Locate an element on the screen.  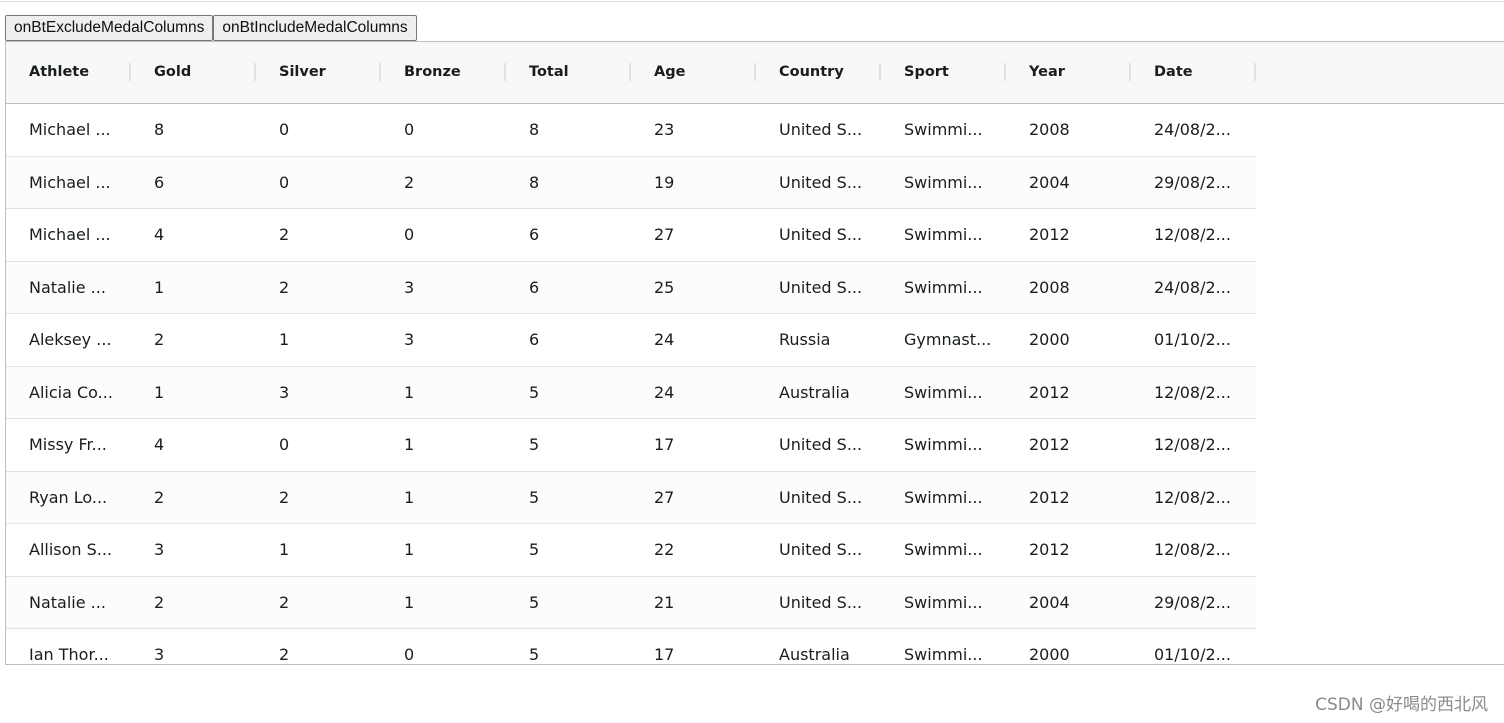
column-header-total: Total is located at coordinates (568, 72).